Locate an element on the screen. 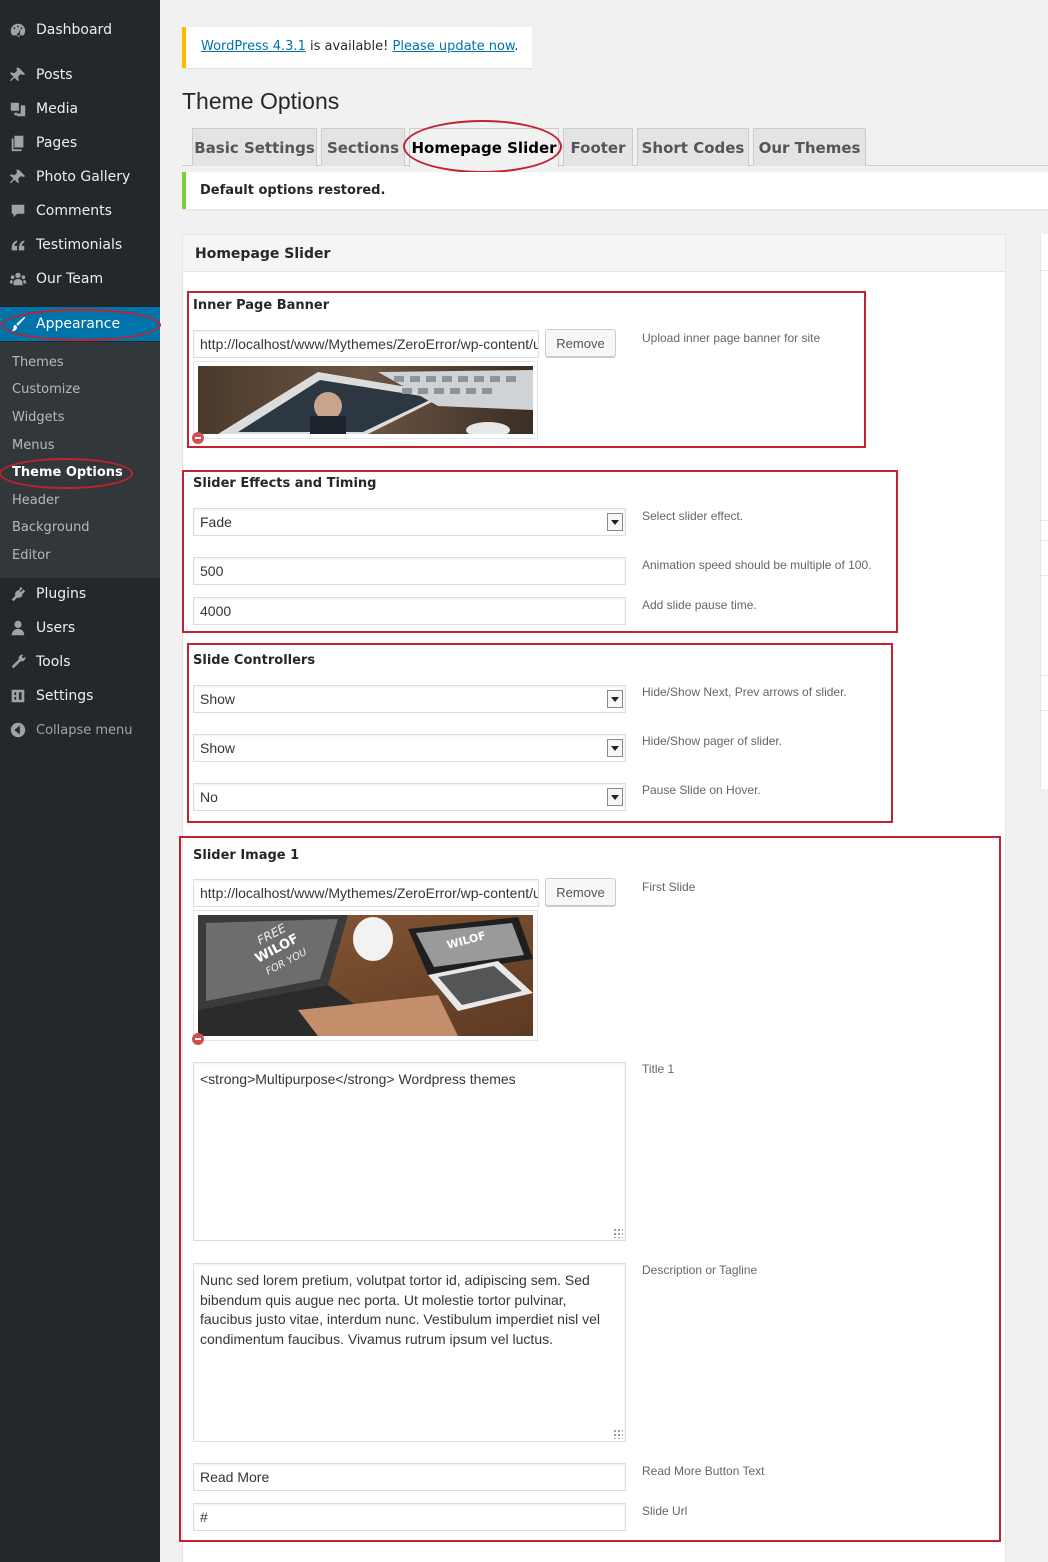 This screenshot has width=1048, height=1562. slide1-preview: FREE WILOF FOR YOU WILOF is located at coordinates (365, 975).